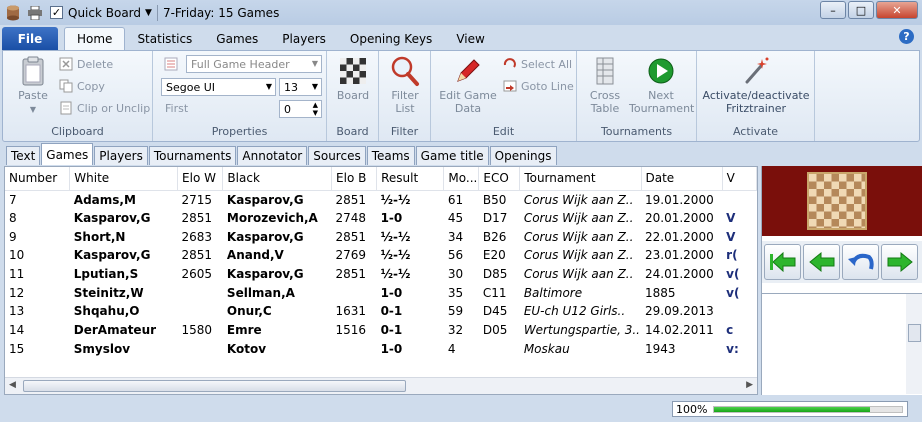 This screenshot has height=422, width=922. I want to click on tab-tournaments: Tournaments, so click(192, 155).